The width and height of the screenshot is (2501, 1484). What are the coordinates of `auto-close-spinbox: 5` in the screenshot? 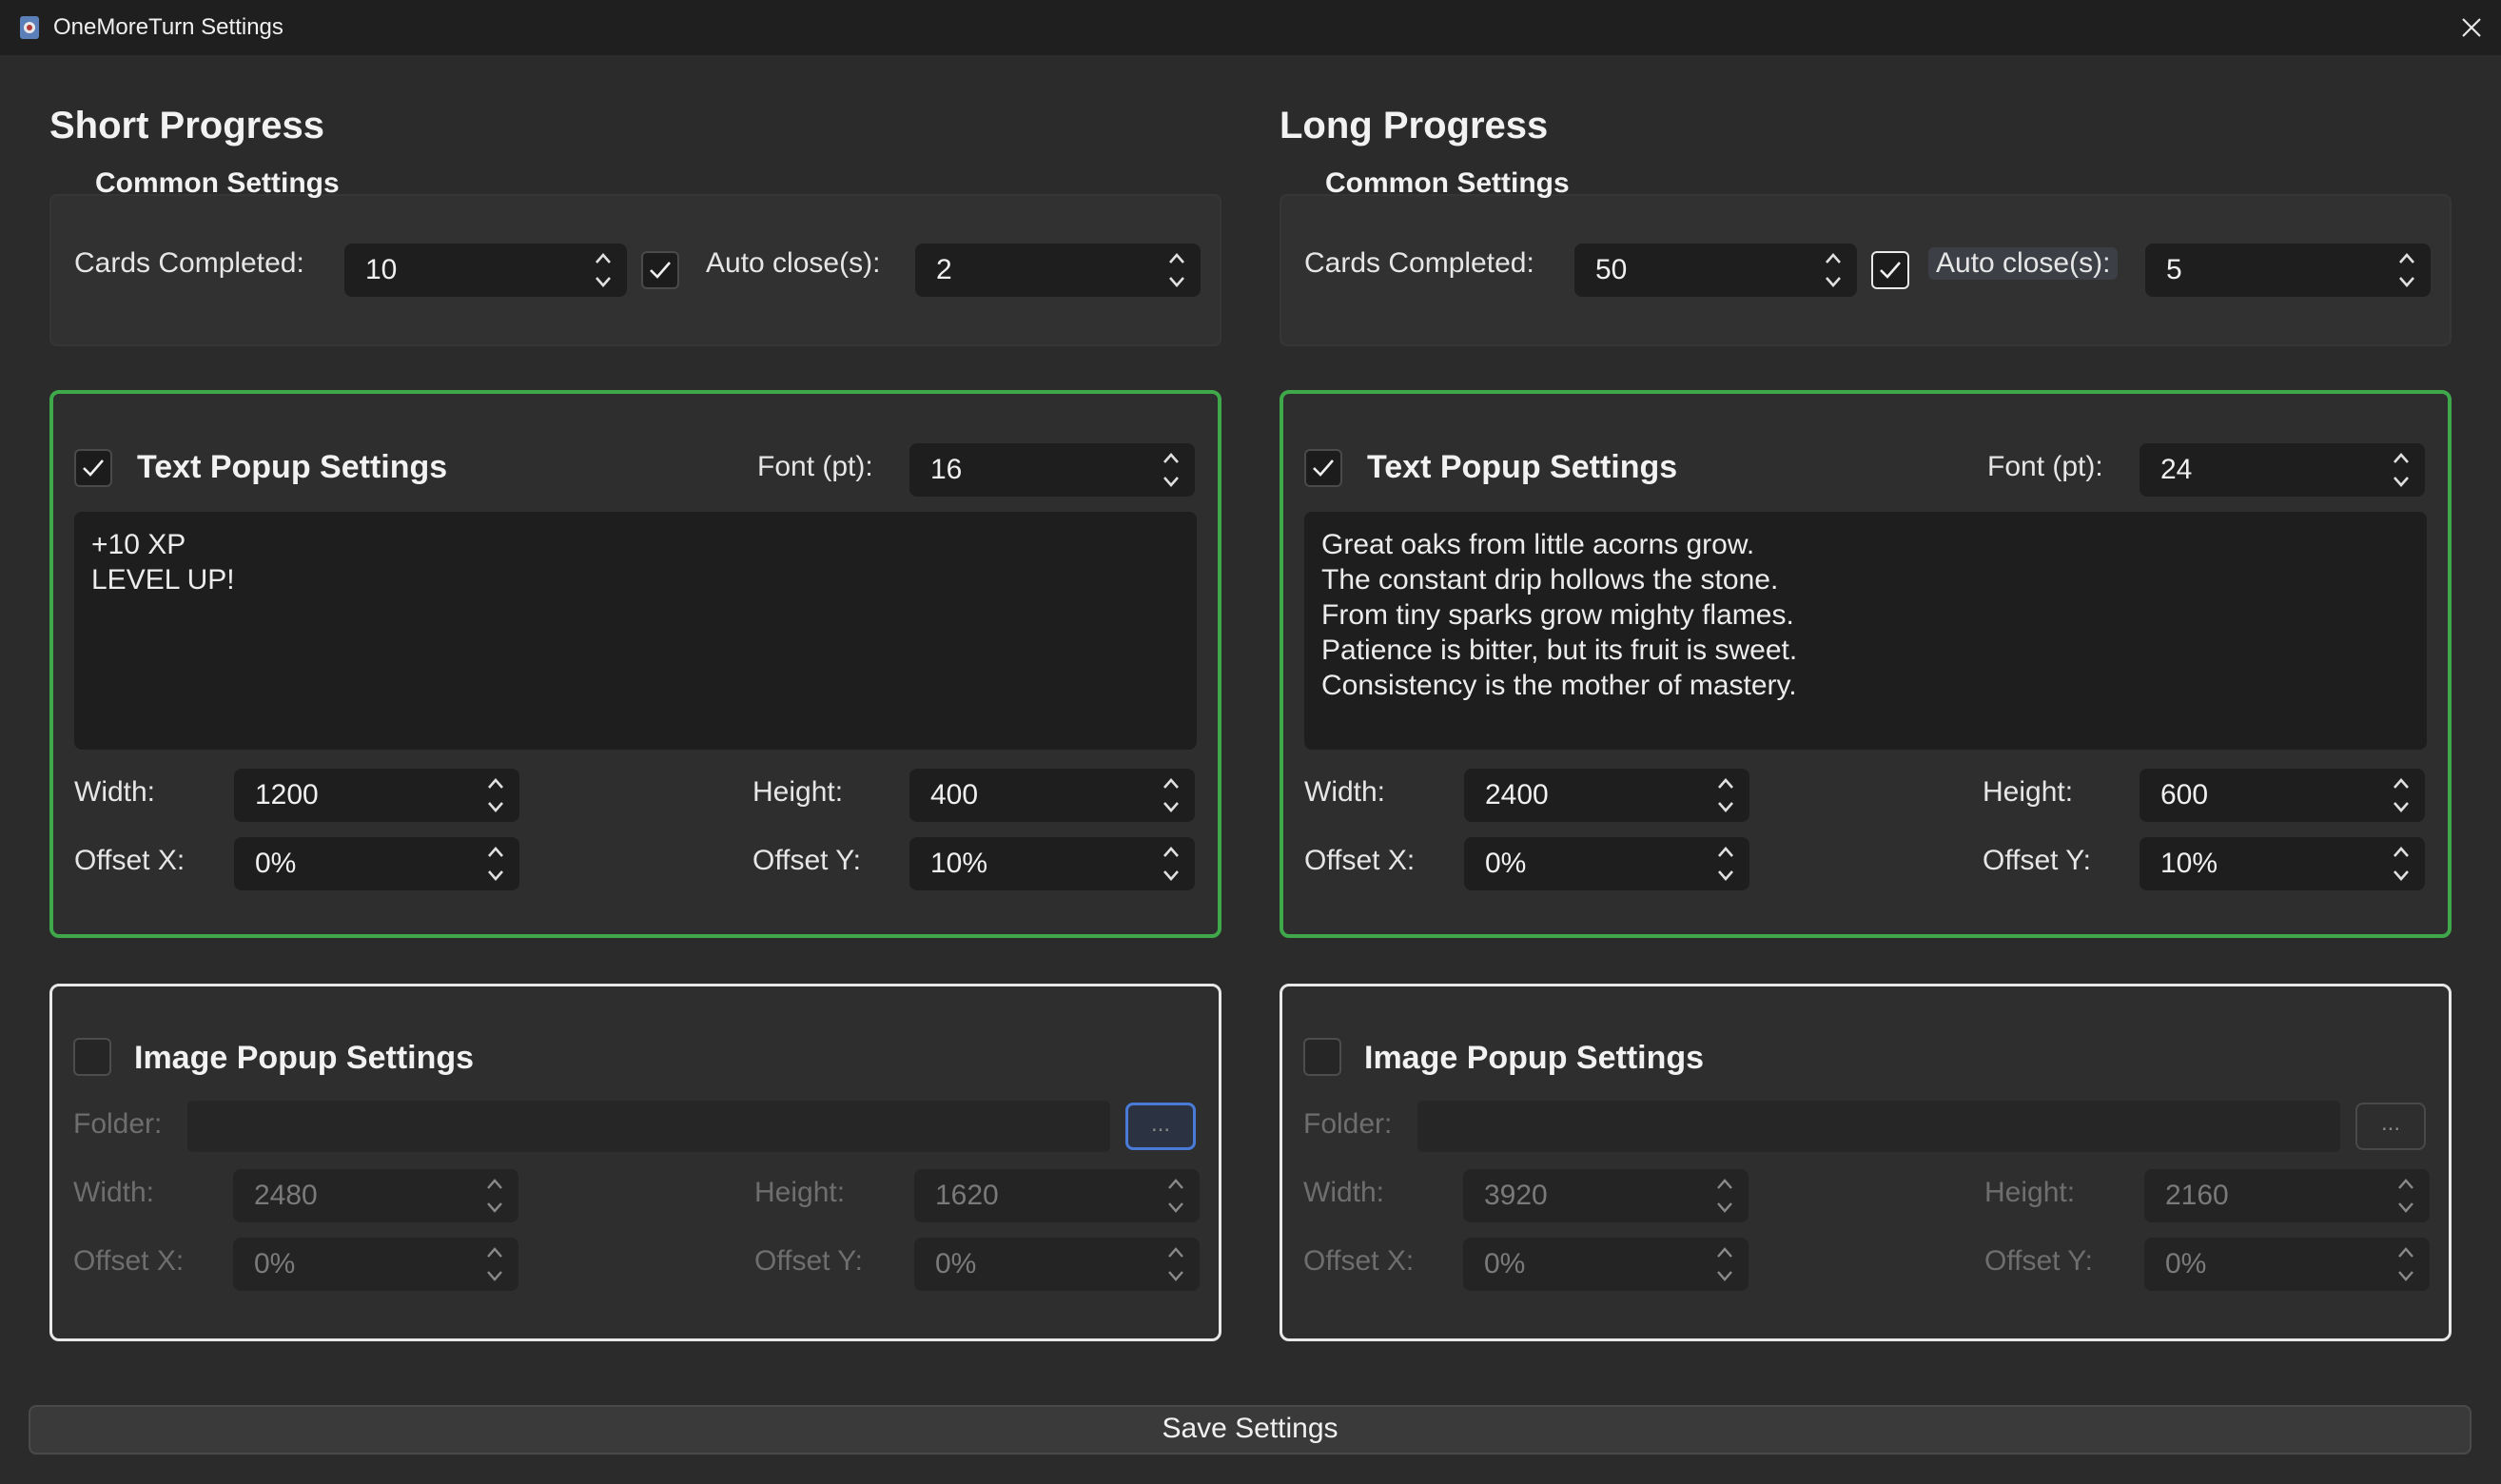 It's located at (2288, 270).